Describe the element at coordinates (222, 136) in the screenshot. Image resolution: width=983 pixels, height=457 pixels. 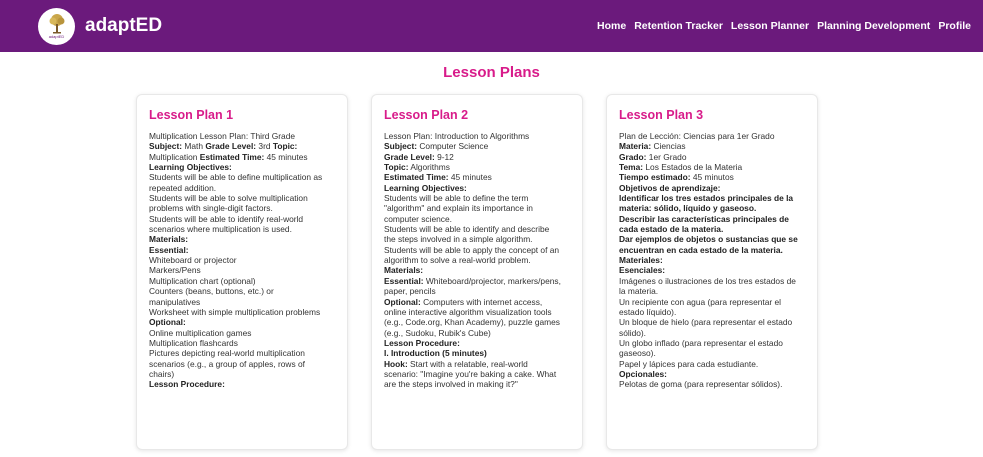
I see `card-line: Multiplication Lesson Plan: Third Grade` at that location.